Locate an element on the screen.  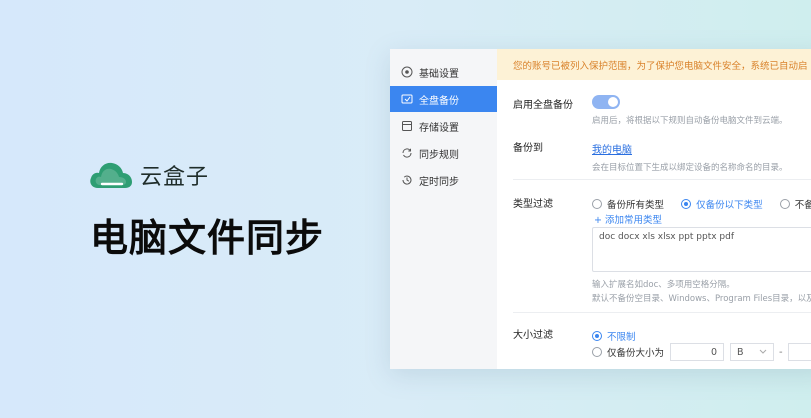
radio-label: 备份所有类型 is located at coordinates (636, 205).